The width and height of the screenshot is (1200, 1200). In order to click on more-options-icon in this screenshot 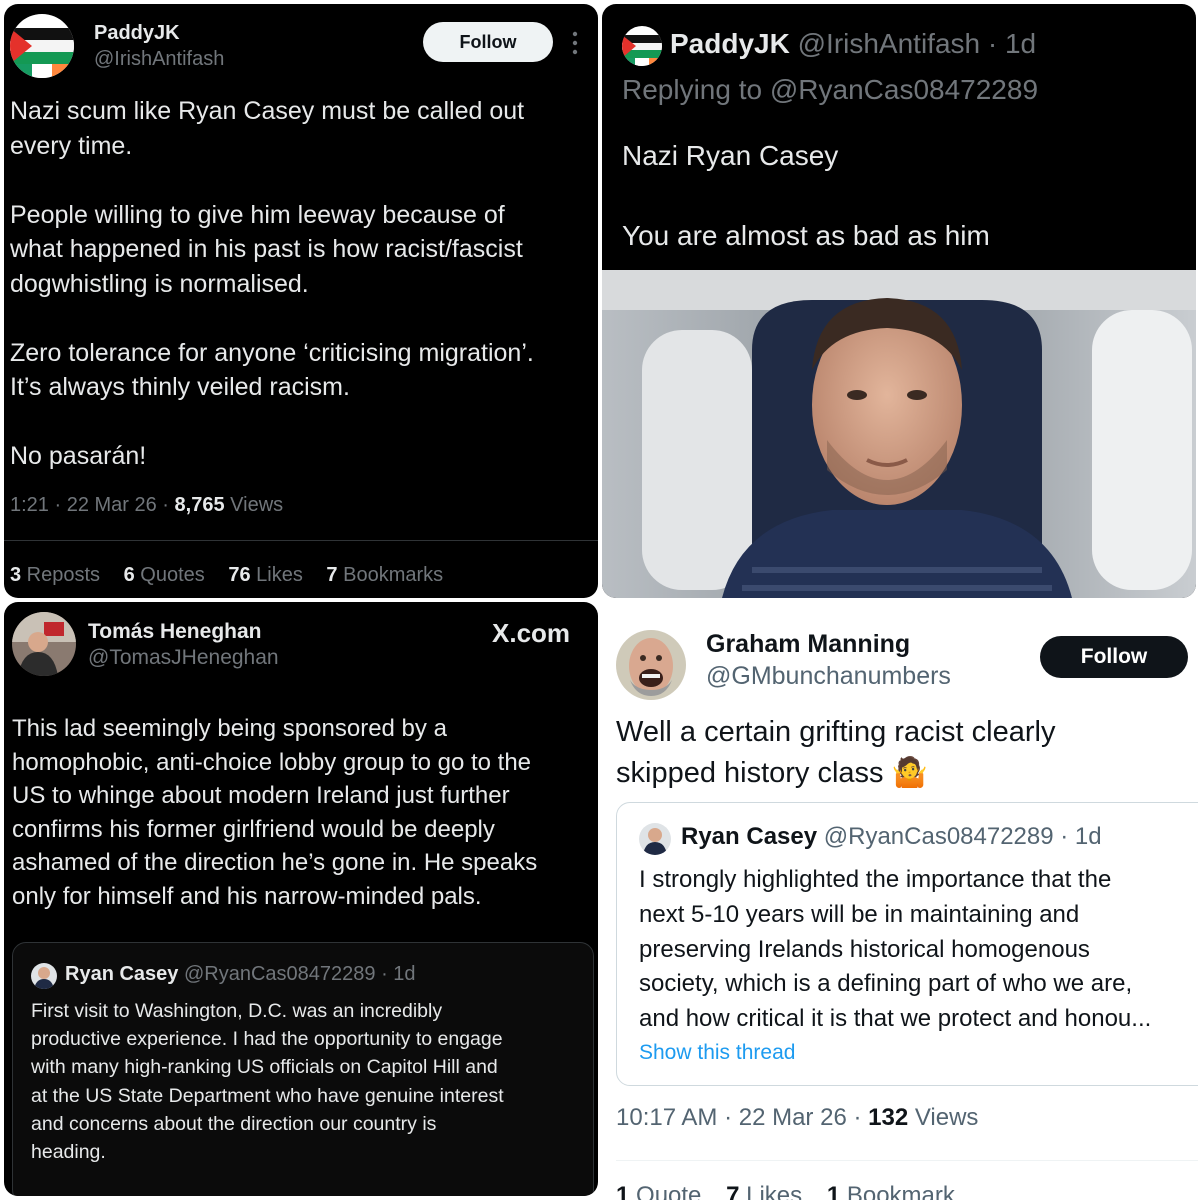, I will do `click(575, 43)`.